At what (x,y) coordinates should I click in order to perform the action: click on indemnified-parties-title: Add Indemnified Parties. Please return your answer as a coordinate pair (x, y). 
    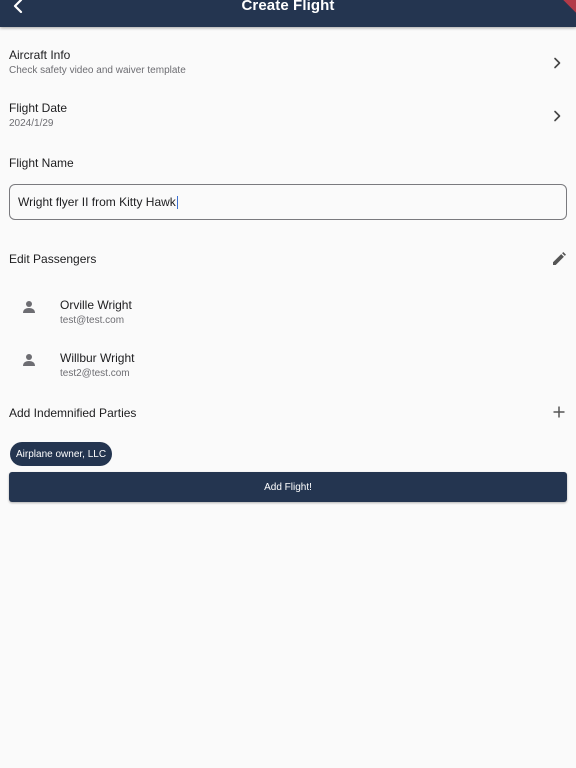
    Looking at the image, I should click on (73, 413).